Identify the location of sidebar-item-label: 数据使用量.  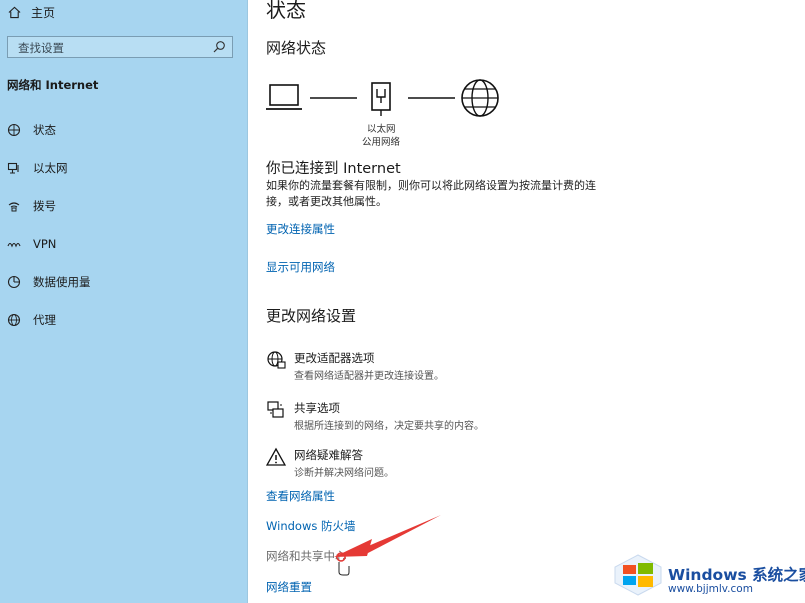
(62, 282).